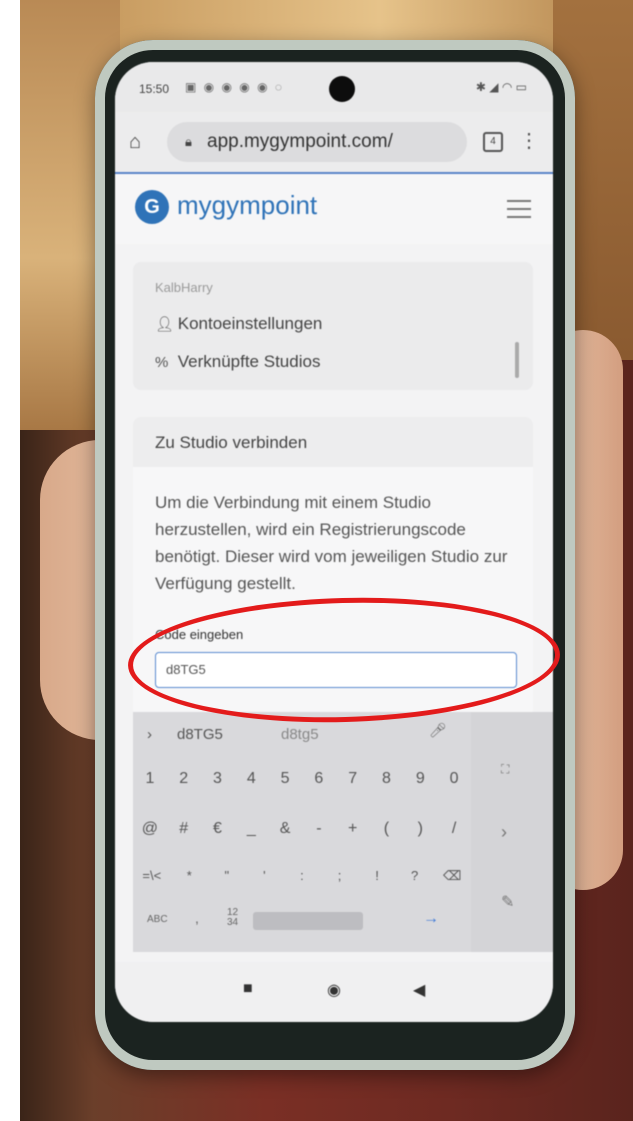 Image resolution: width=633 pixels, height=1121 pixels. Describe the element at coordinates (184, 836) in the screenshot. I see `key: #` at that location.